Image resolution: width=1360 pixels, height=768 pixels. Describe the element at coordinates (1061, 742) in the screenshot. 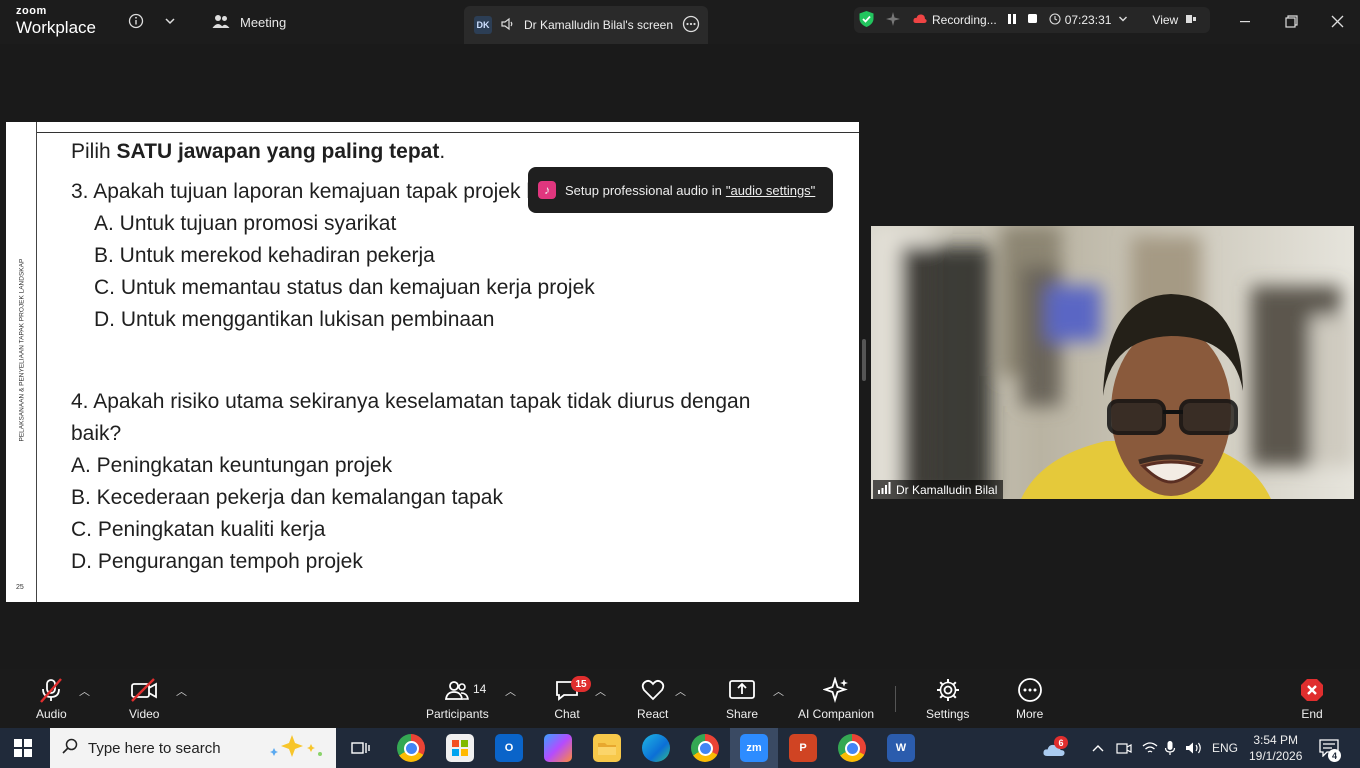

I see `weather-badge: 6` at that location.